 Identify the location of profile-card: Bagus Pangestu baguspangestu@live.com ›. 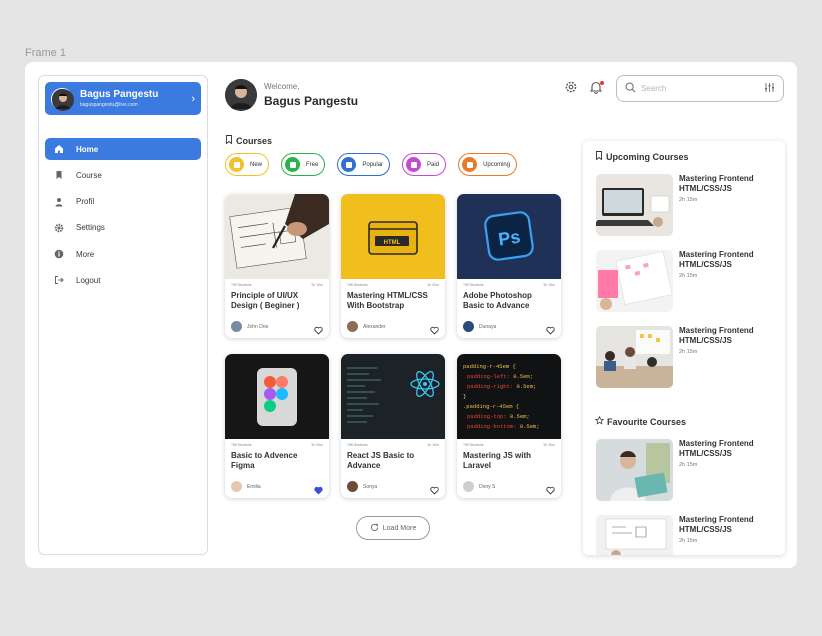
(123, 98).